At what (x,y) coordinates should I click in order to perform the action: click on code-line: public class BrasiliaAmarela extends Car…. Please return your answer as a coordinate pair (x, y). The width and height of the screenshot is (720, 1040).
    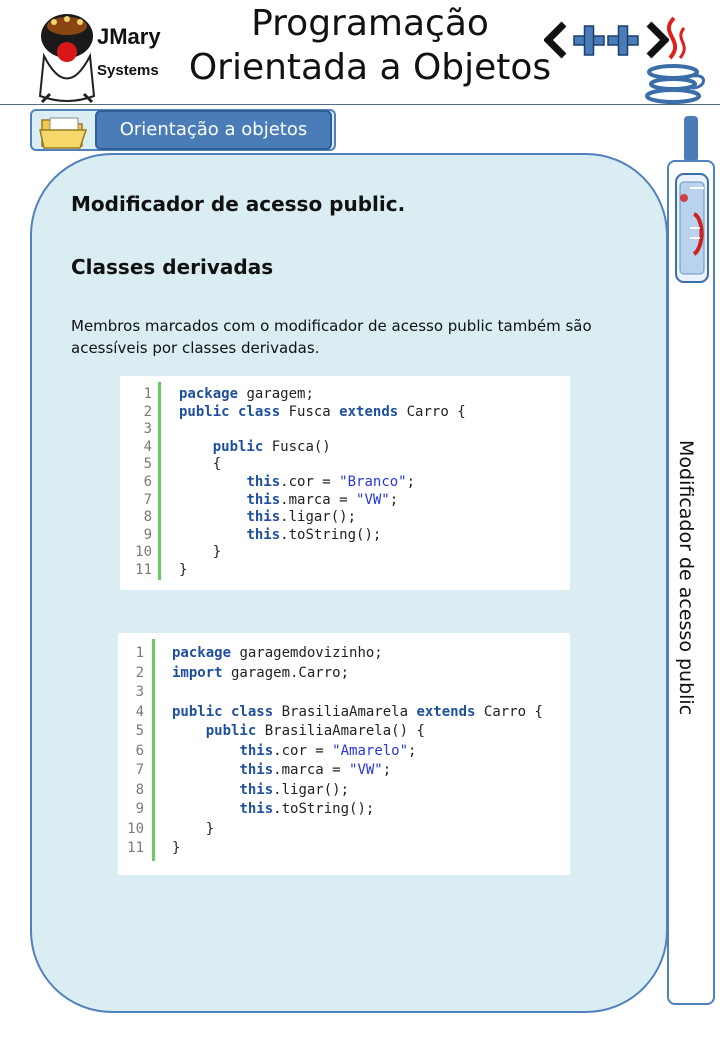
    Looking at the image, I should click on (357, 712).